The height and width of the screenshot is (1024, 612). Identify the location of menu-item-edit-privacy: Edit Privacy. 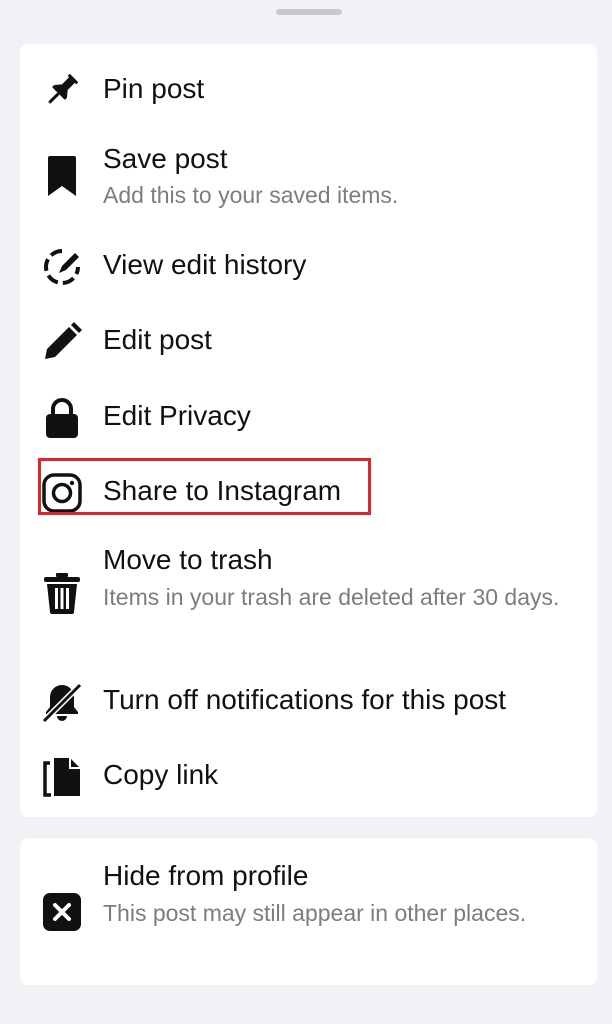
(308, 418).